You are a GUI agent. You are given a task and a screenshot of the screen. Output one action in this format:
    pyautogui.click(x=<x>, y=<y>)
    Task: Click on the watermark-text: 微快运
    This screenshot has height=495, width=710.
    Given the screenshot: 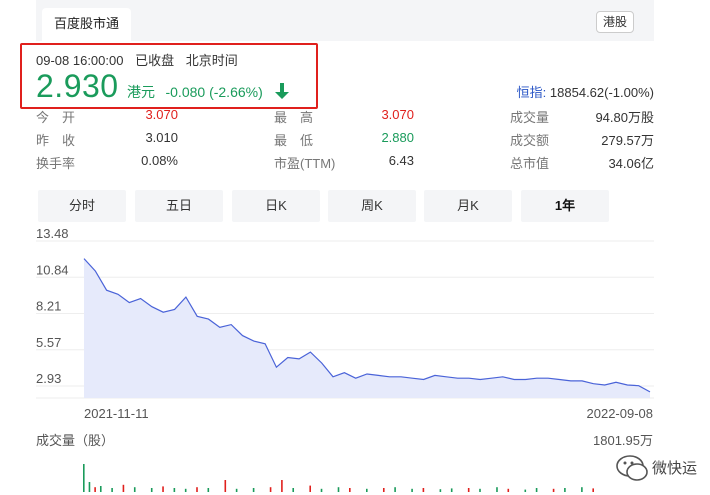 What is the action you would take?
    pyautogui.click(x=674, y=468)
    